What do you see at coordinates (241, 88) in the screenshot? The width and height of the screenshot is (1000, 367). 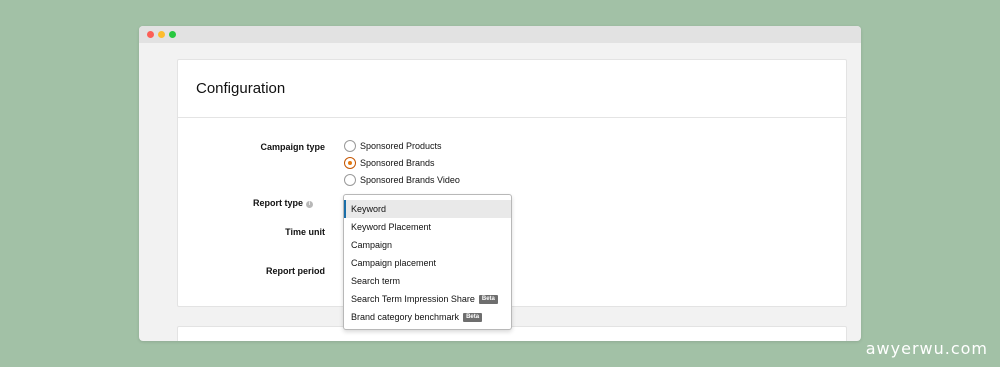 I see `page-title: Configuration` at bounding box center [241, 88].